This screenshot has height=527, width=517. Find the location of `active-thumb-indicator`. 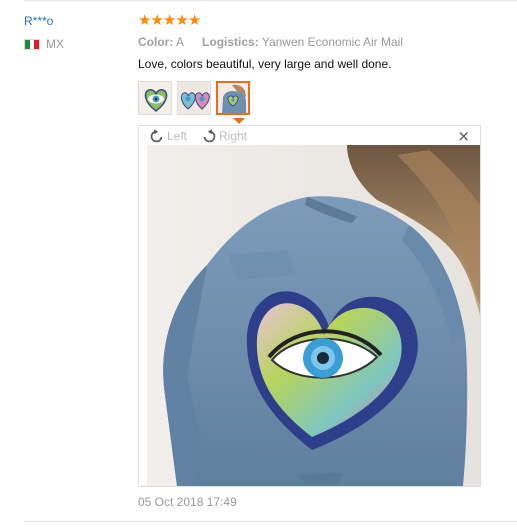

active-thumb-indicator is located at coordinates (239, 121).